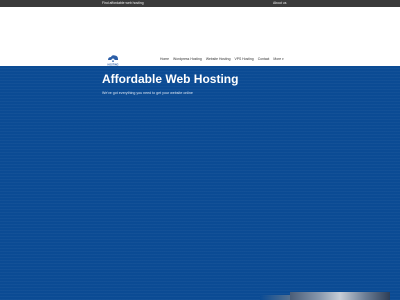 This screenshot has height=300, width=400. Describe the element at coordinates (170, 79) in the screenshot. I see `hero-title: Affordable Web Hosting` at that location.